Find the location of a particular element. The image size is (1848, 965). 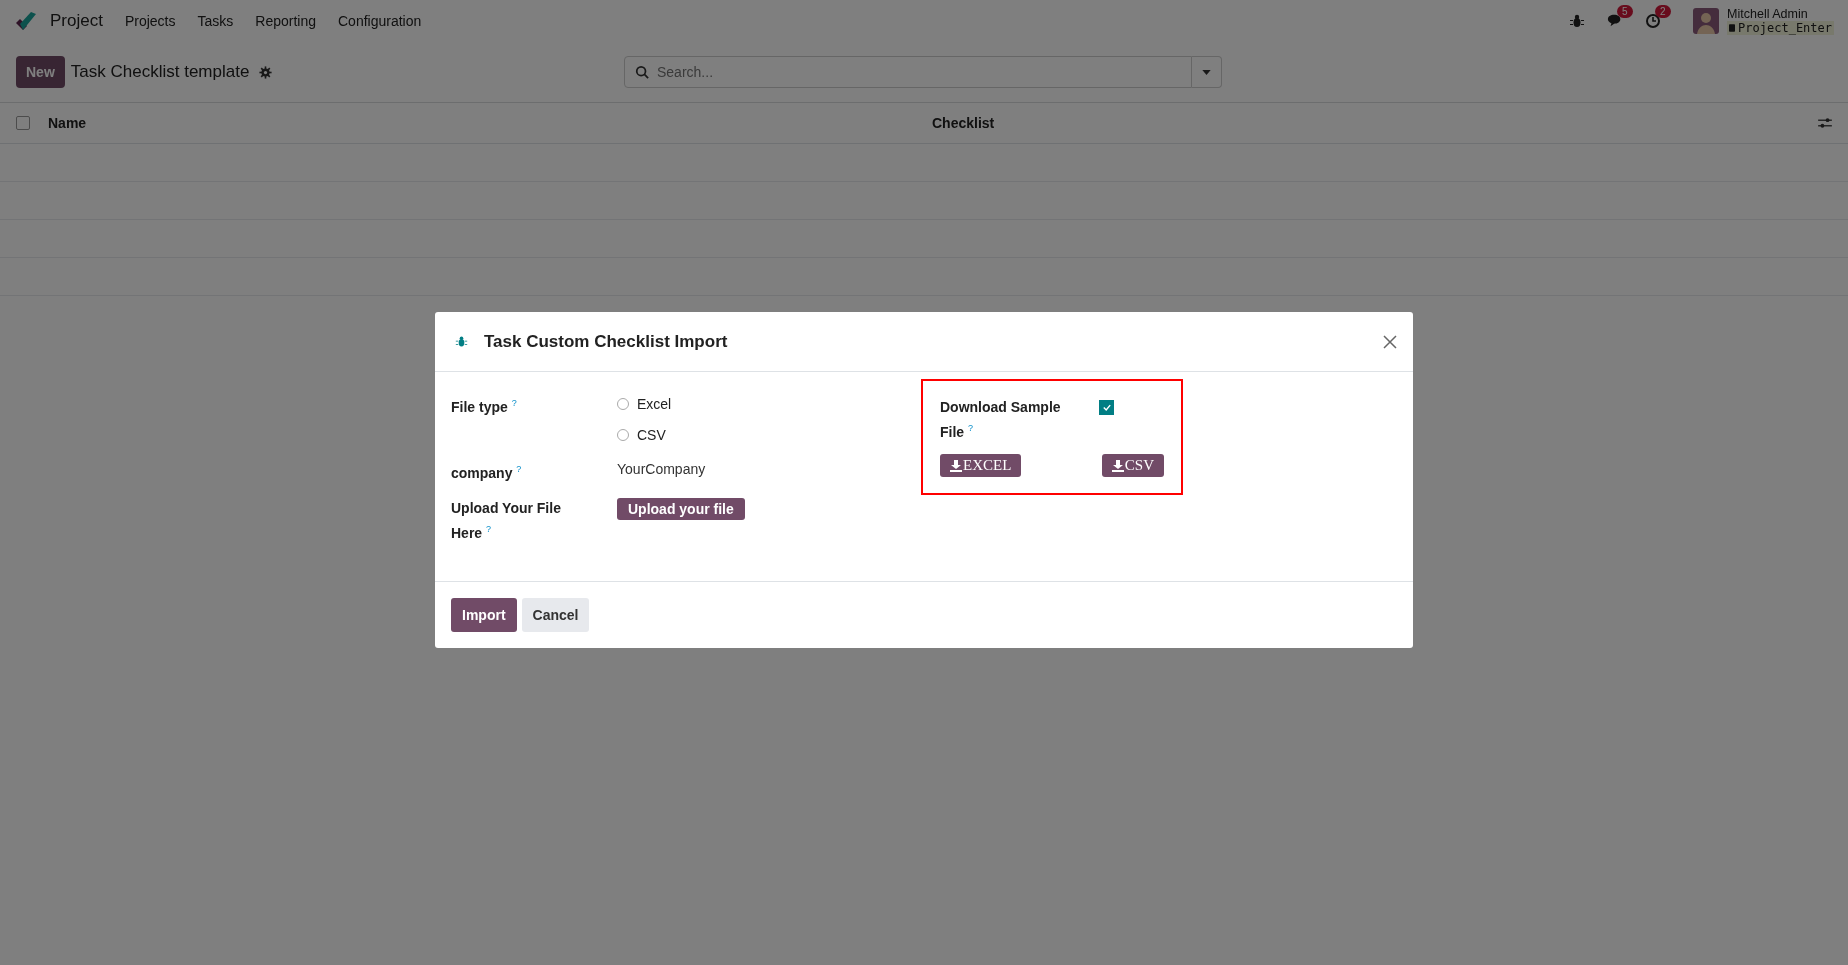

field-label: company $^{?}$ is located at coordinates (487, 473).